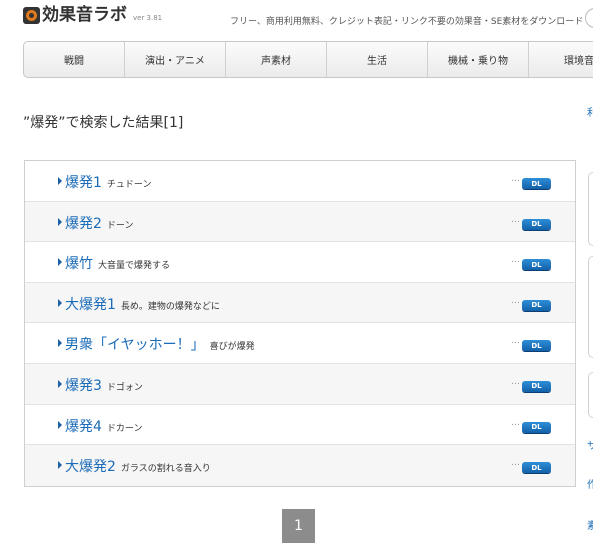 This screenshot has width=593, height=558. I want to click on result-title-link: 大爆発2 ガラスの割れる音入り, so click(138, 466).